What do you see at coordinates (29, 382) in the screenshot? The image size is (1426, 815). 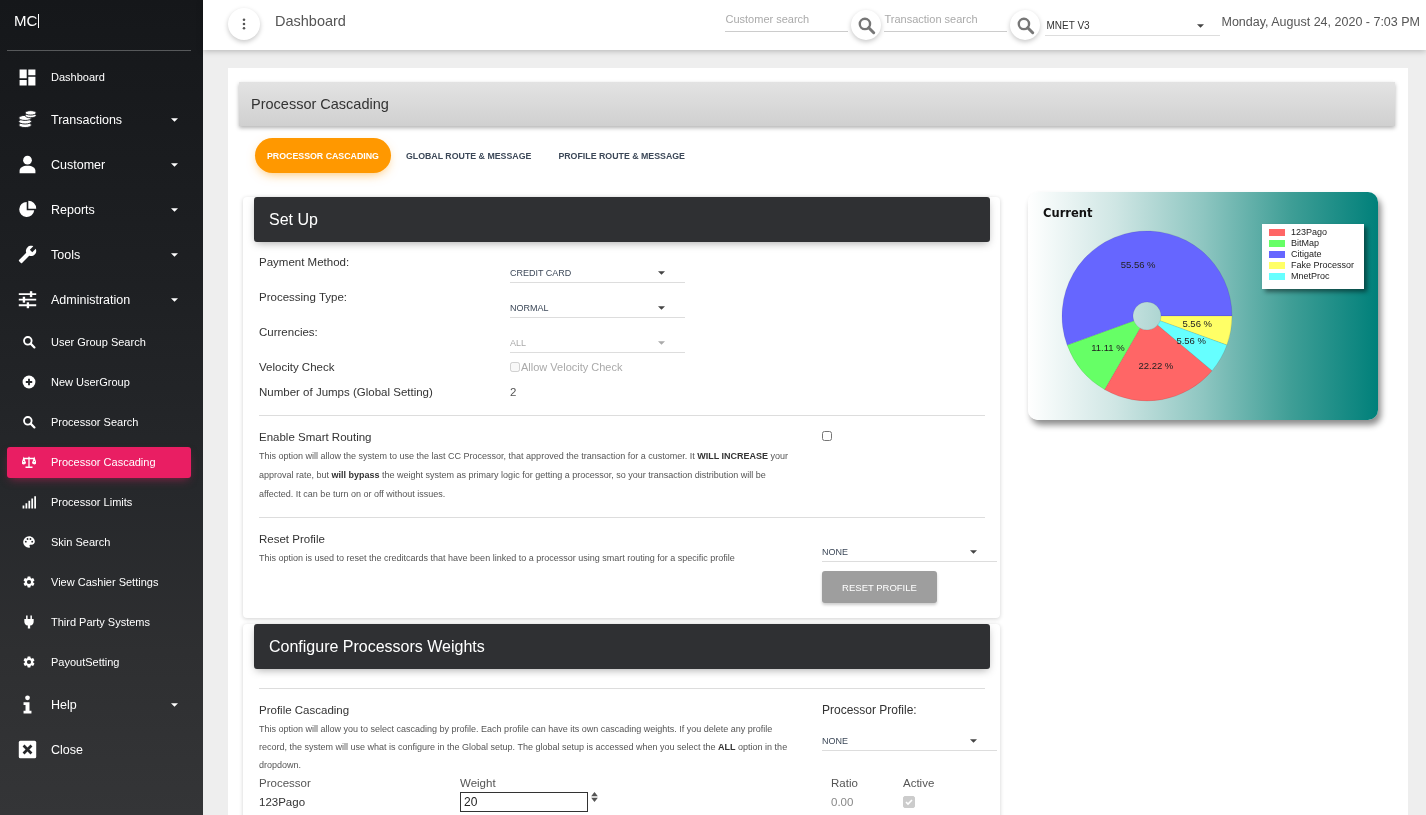 I see `plus-circle-icon` at bounding box center [29, 382].